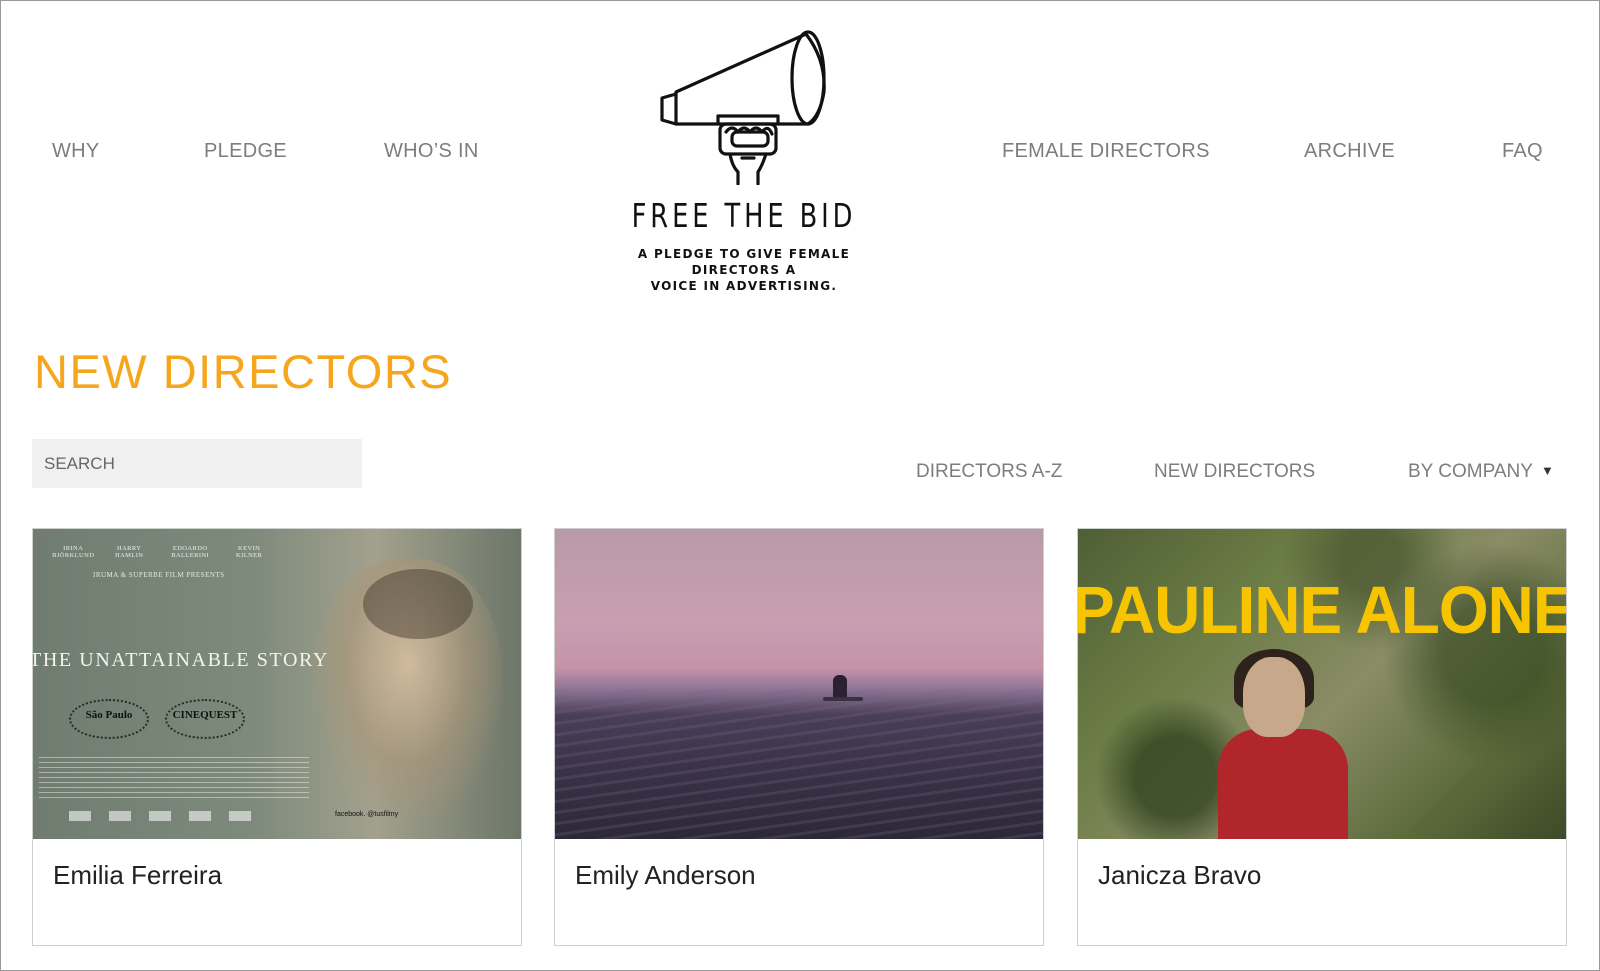 The image size is (1600, 971). Describe the element at coordinates (744, 262) in the screenshot. I see `logo-tagline-line1: A PLEDGE TO GIVE FEMALE DIRECTORS A` at that location.